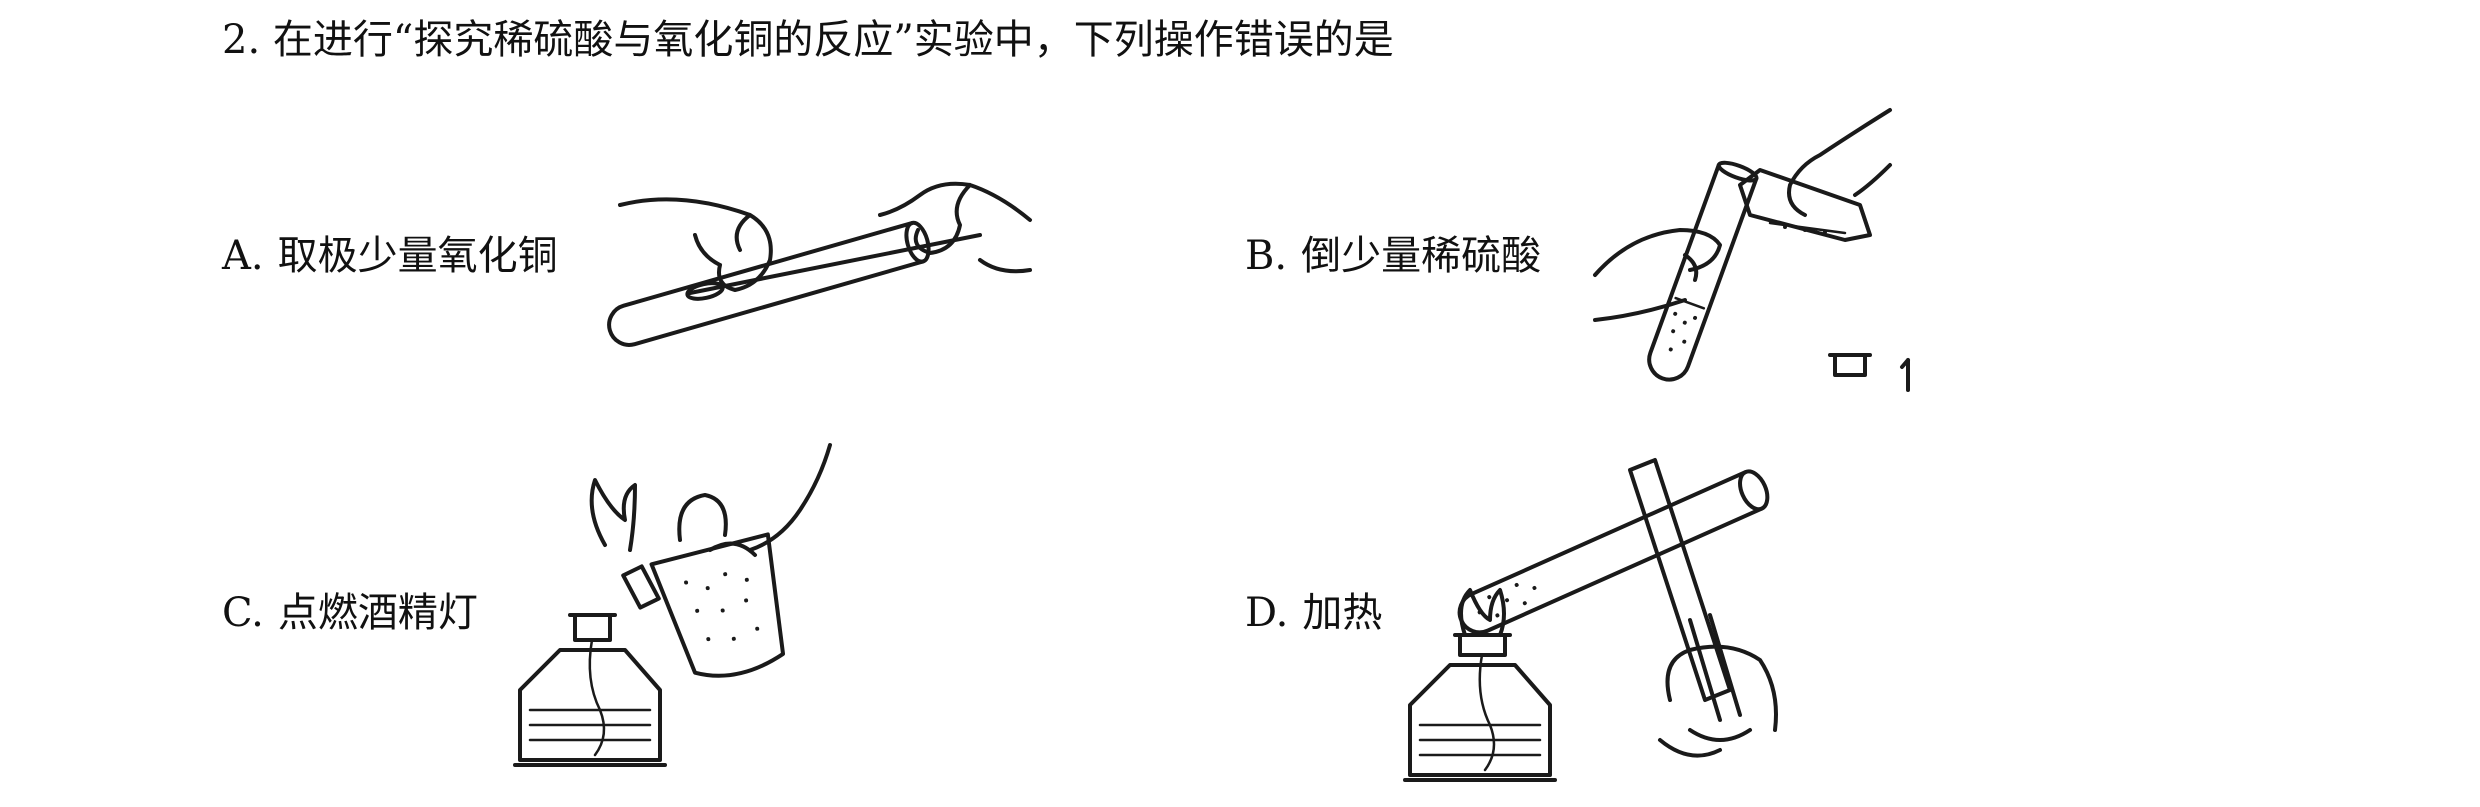  What do you see at coordinates (1266, 256) in the screenshot?
I see `option-b-letter: B.` at bounding box center [1266, 256].